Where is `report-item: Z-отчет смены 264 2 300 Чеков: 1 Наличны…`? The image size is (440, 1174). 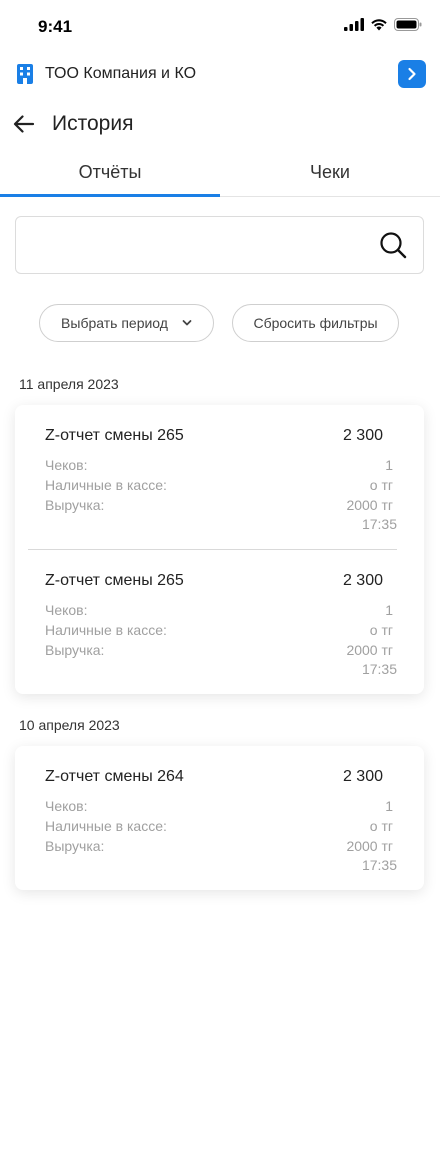 report-item: Z-отчет смены 264 2 300 Чеков: 1 Наличны… is located at coordinates (219, 818).